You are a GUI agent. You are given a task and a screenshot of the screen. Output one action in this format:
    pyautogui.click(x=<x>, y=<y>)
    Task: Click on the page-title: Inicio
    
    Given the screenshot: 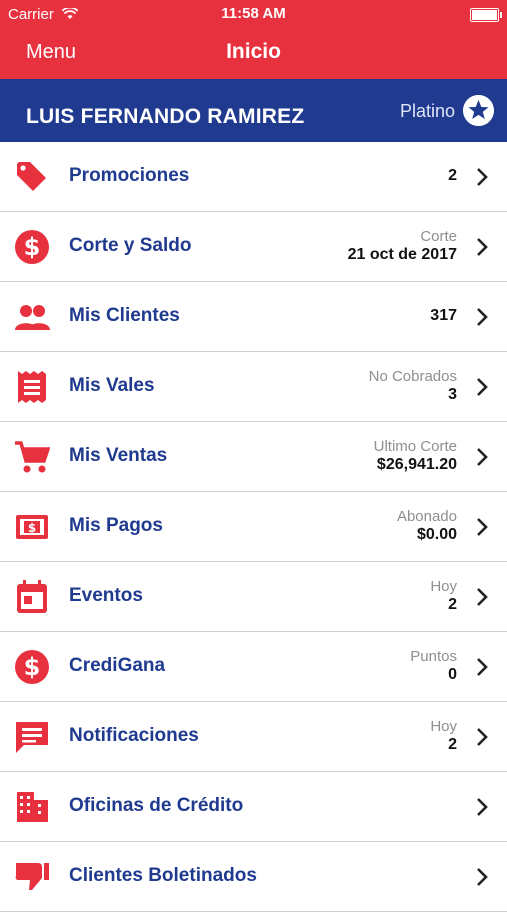 What is the action you would take?
    pyautogui.click(x=253, y=51)
    